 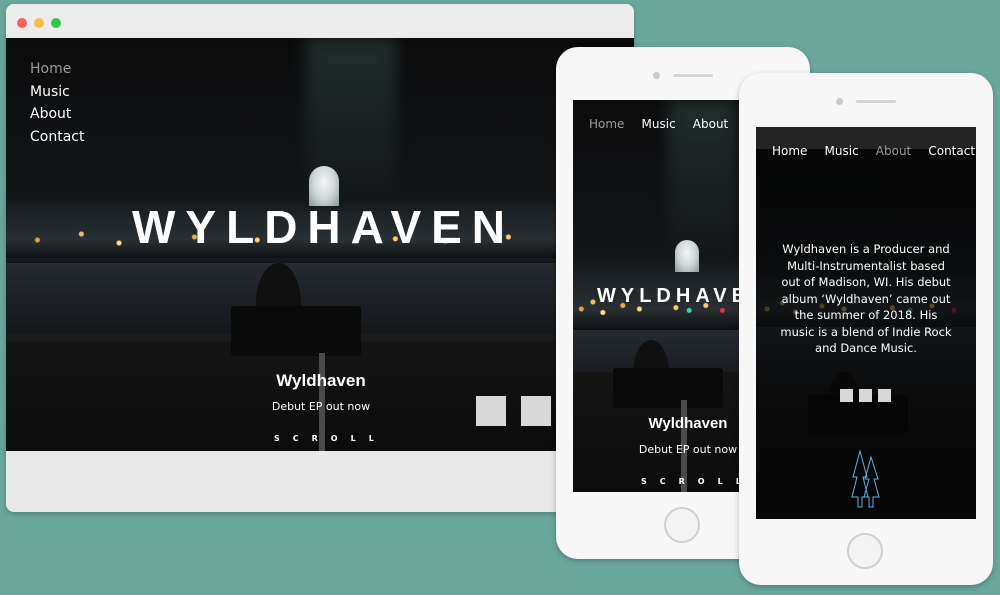 What do you see at coordinates (865, 478) in the screenshot?
I see `pine-tree-logo-icon` at bounding box center [865, 478].